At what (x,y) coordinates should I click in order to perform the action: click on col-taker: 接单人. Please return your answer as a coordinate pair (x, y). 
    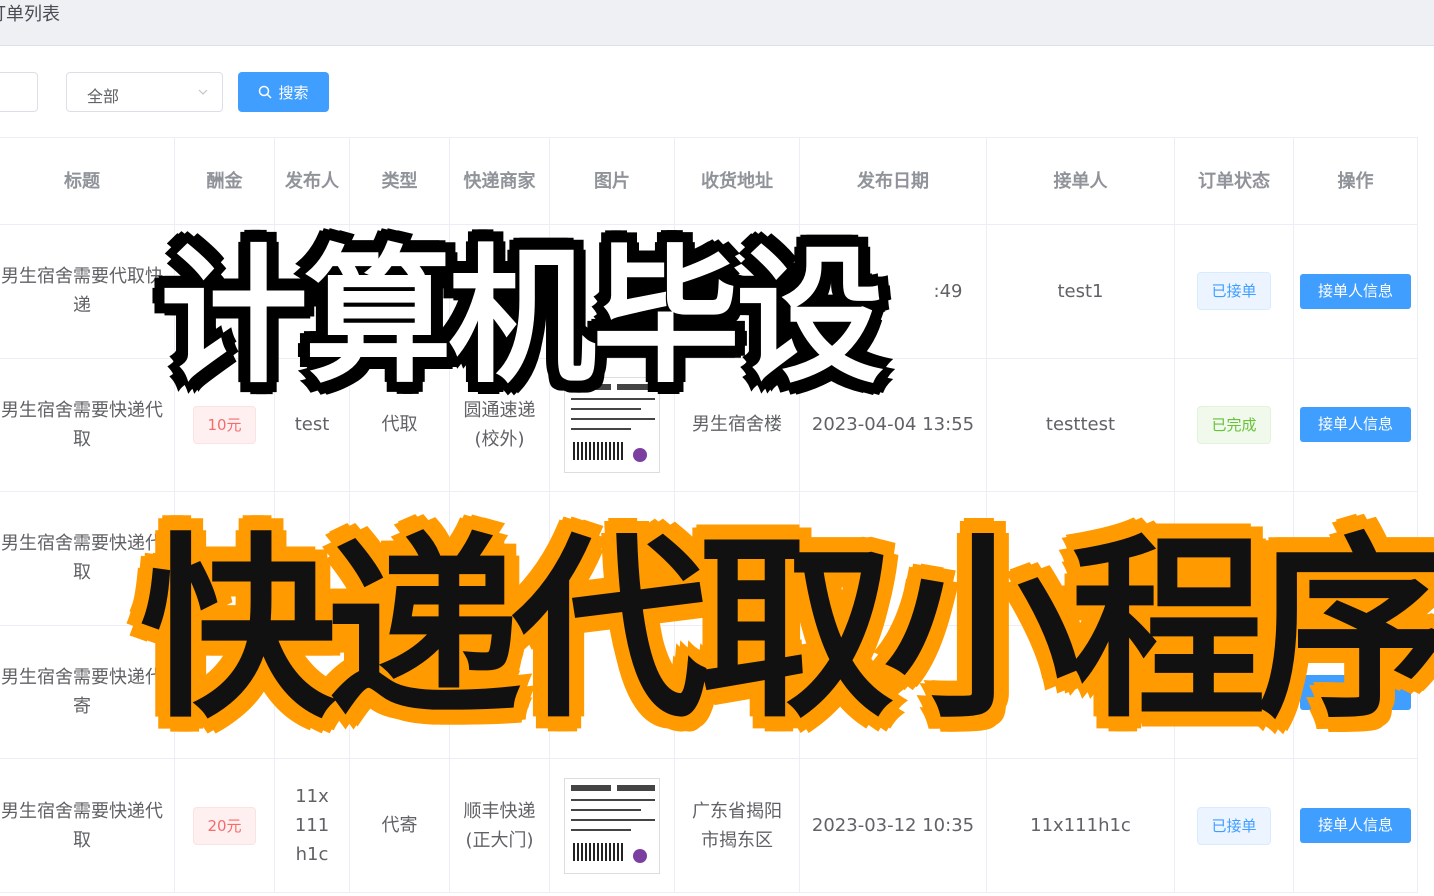
    Looking at the image, I should click on (1081, 181).